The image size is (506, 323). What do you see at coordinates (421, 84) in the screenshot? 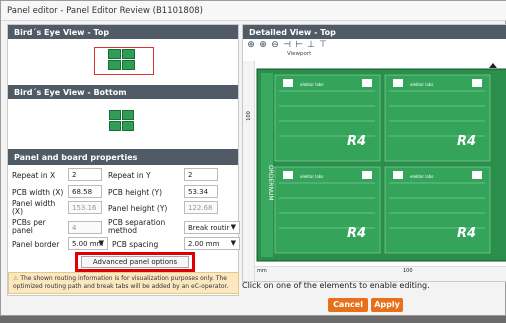
I see `brand-label-2: elektor labs` at bounding box center [421, 84].